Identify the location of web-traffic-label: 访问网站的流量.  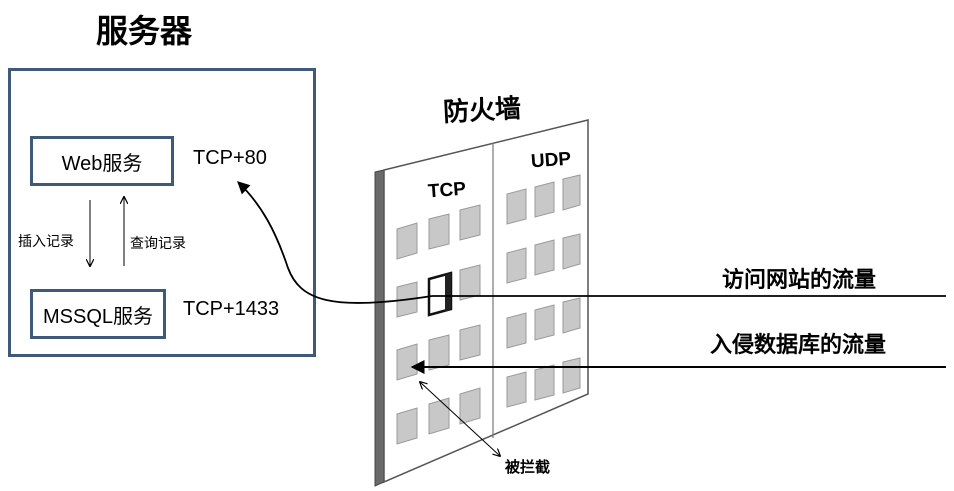
(799, 280).